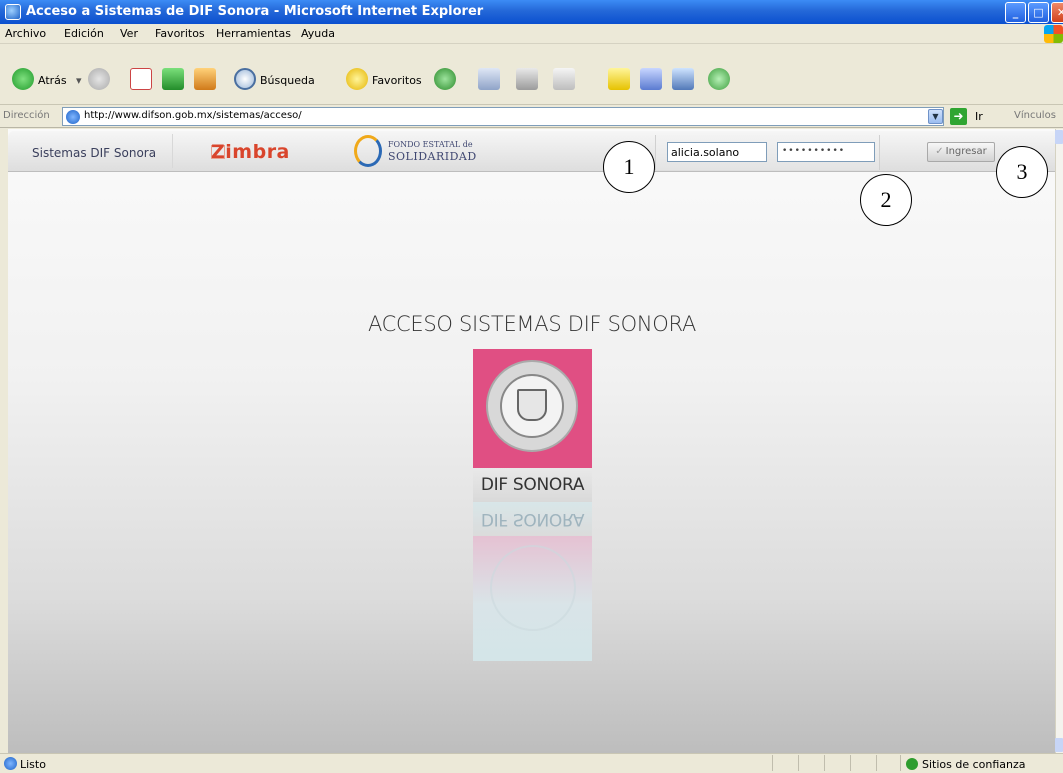 This screenshot has height=773, width=1063. I want to click on trusted-zone-icon, so click(912, 764).